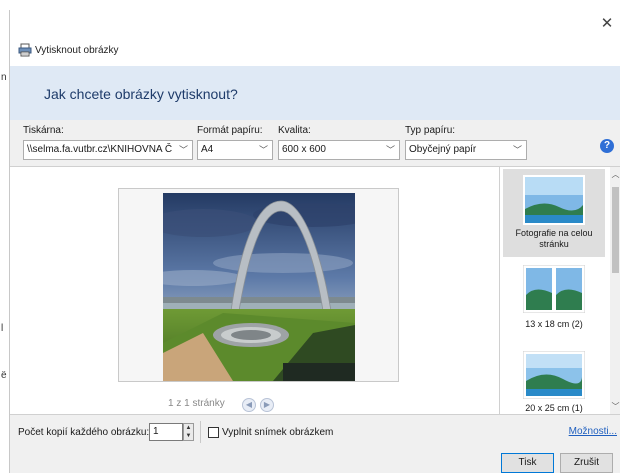  I want to click on stepper-down-icon: ▼, so click(188, 436).